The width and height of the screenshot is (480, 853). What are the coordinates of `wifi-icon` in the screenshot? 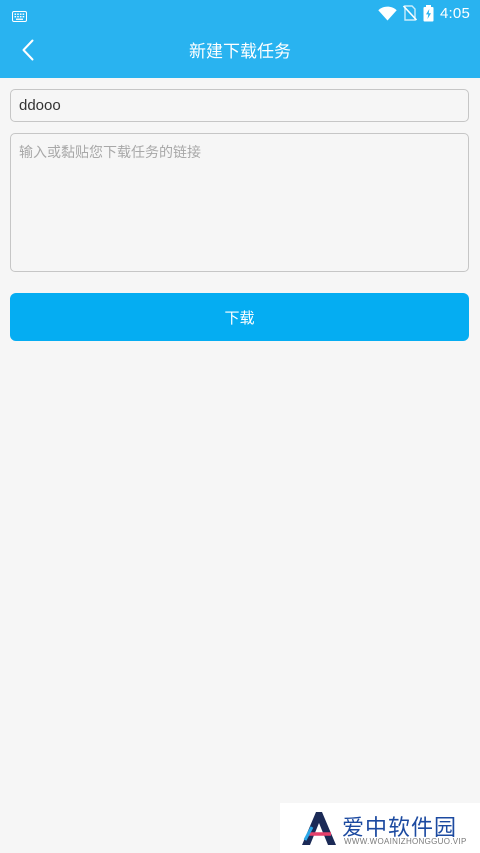 It's located at (387, 13).